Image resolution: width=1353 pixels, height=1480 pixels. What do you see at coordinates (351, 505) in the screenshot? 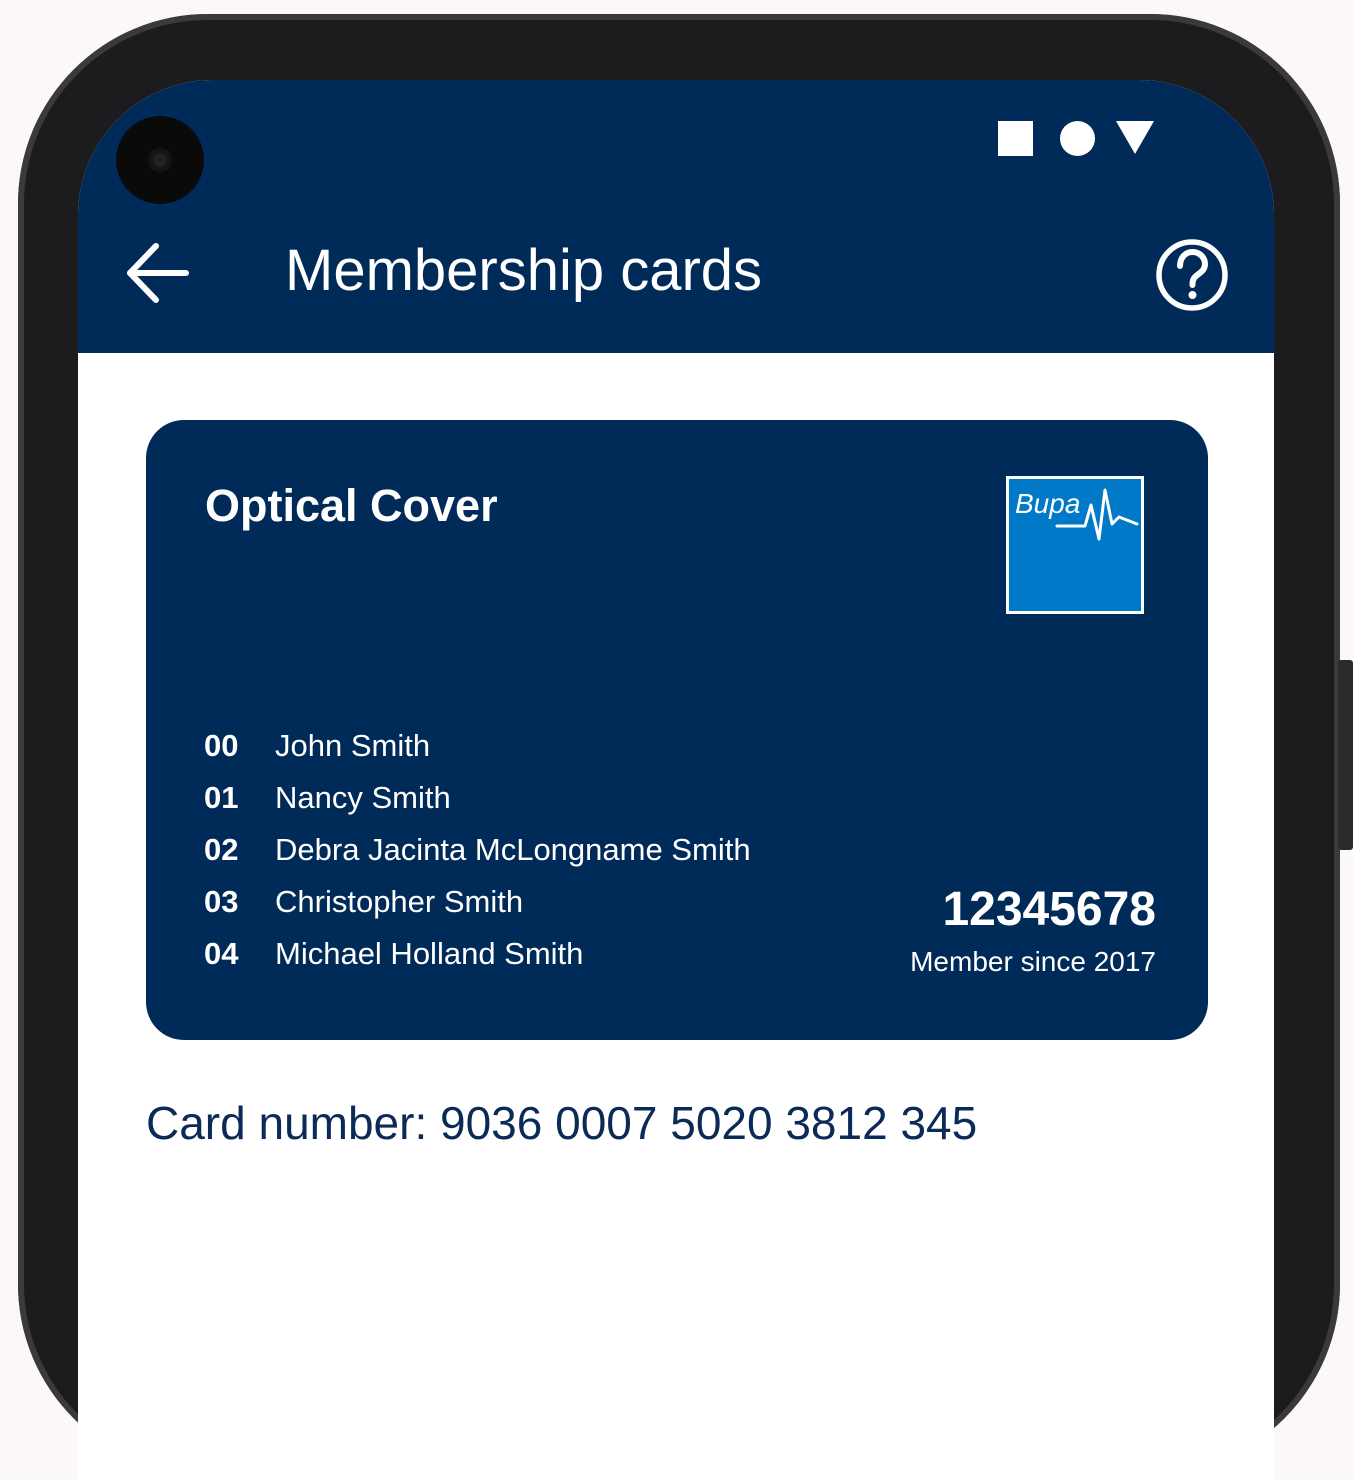
I see `card-title: Optical Cover` at bounding box center [351, 505].